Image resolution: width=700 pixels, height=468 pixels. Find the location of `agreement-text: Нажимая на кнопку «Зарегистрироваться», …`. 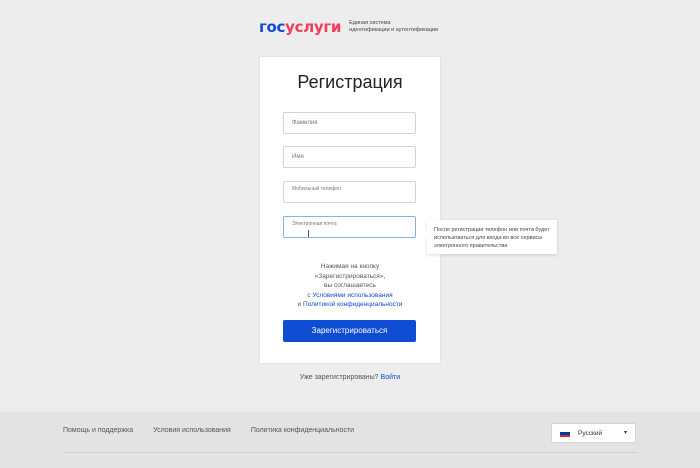

agreement-text: Нажимая на кнопку «Зарегистрироваться», … is located at coordinates (350, 285).